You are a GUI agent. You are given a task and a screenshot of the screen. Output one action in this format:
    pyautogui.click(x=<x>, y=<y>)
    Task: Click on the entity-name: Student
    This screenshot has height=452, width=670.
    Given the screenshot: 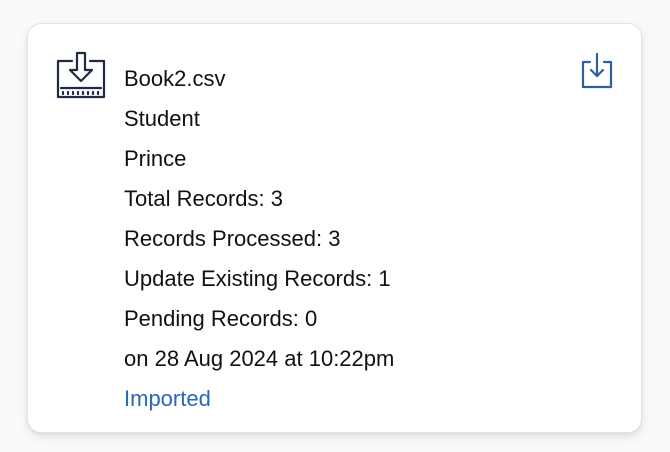 What is the action you would take?
    pyautogui.click(x=162, y=118)
    